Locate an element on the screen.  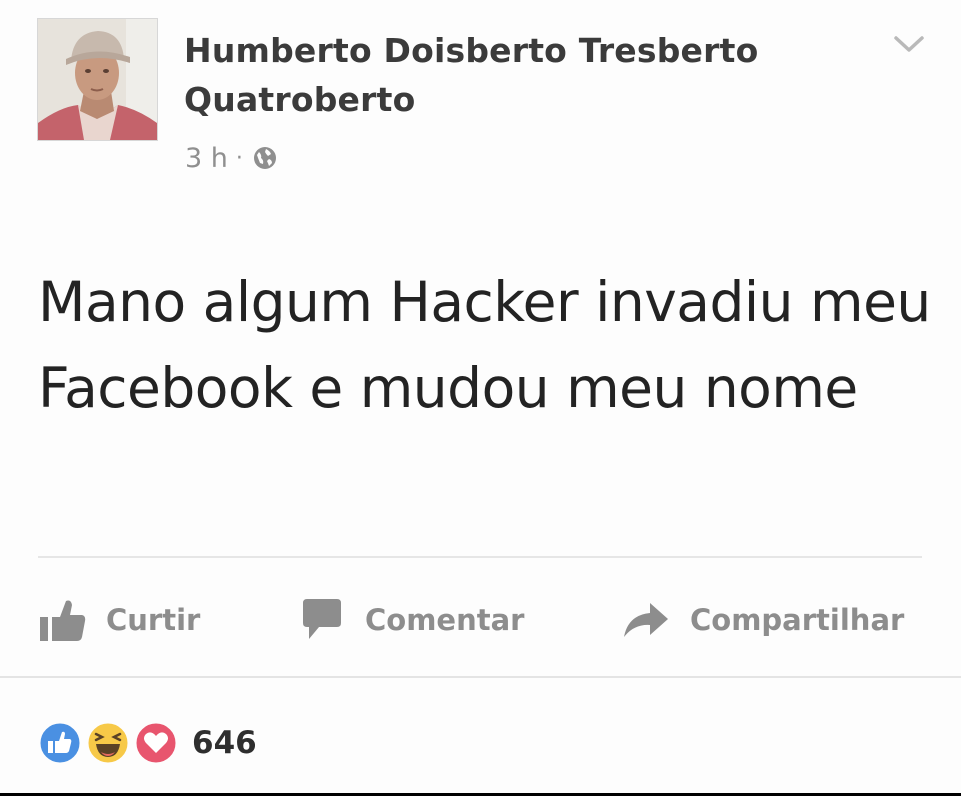
thumbs-up-icon is located at coordinates (63, 620).